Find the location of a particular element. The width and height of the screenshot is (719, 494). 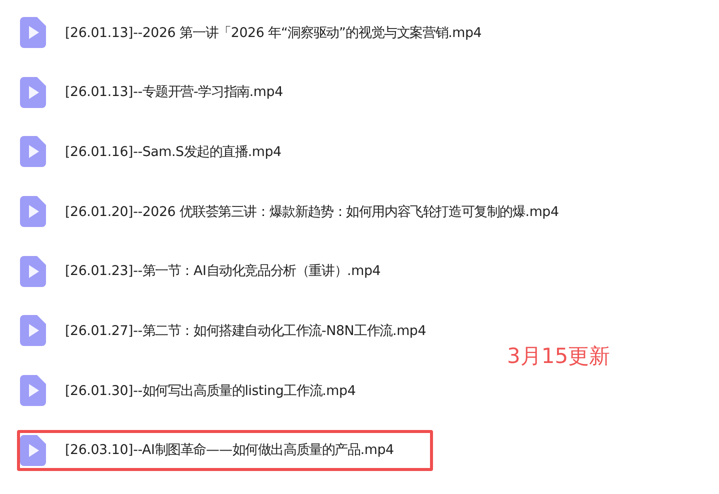

file-item: [26.01.13]--2026 第一讲「2026 年“洞察驱动”的视觉与文案营销.mp4 is located at coordinates (251, 32).